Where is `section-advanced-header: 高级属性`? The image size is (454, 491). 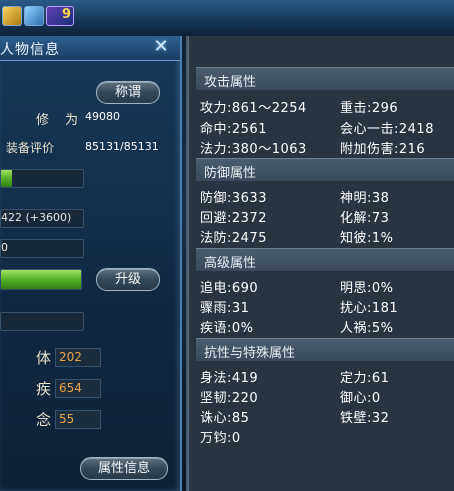 section-advanced-header: 高级属性 is located at coordinates (325, 259).